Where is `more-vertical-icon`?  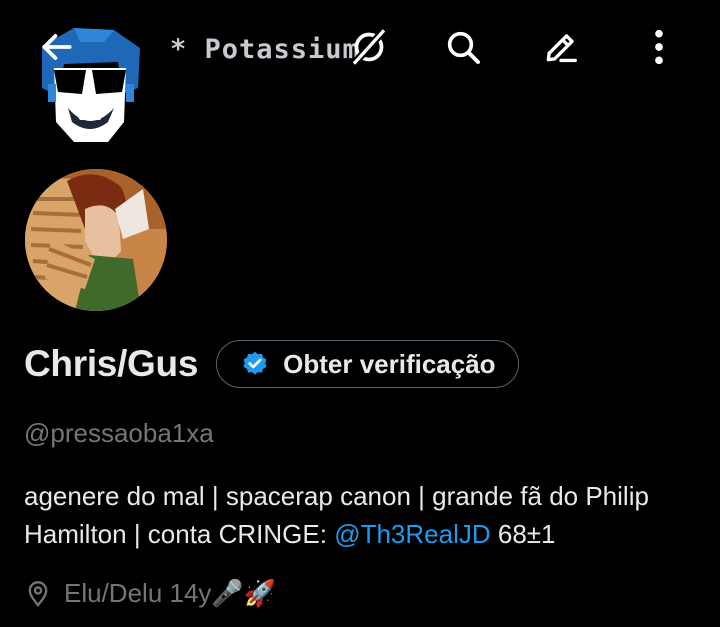
more-vertical-icon is located at coordinates (659, 47).